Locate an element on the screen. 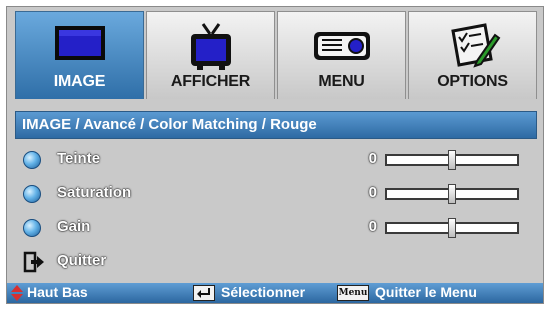 The width and height of the screenshot is (551, 310). tv-icon is located at coordinates (210, 46).